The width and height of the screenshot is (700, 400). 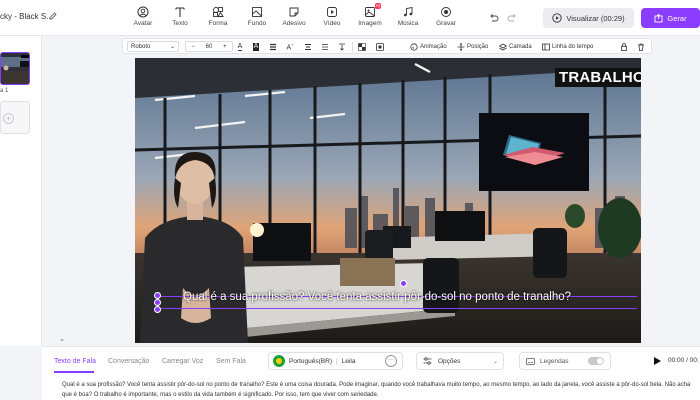 What do you see at coordinates (512, 17) in the screenshot?
I see `redo-icon` at bounding box center [512, 17].